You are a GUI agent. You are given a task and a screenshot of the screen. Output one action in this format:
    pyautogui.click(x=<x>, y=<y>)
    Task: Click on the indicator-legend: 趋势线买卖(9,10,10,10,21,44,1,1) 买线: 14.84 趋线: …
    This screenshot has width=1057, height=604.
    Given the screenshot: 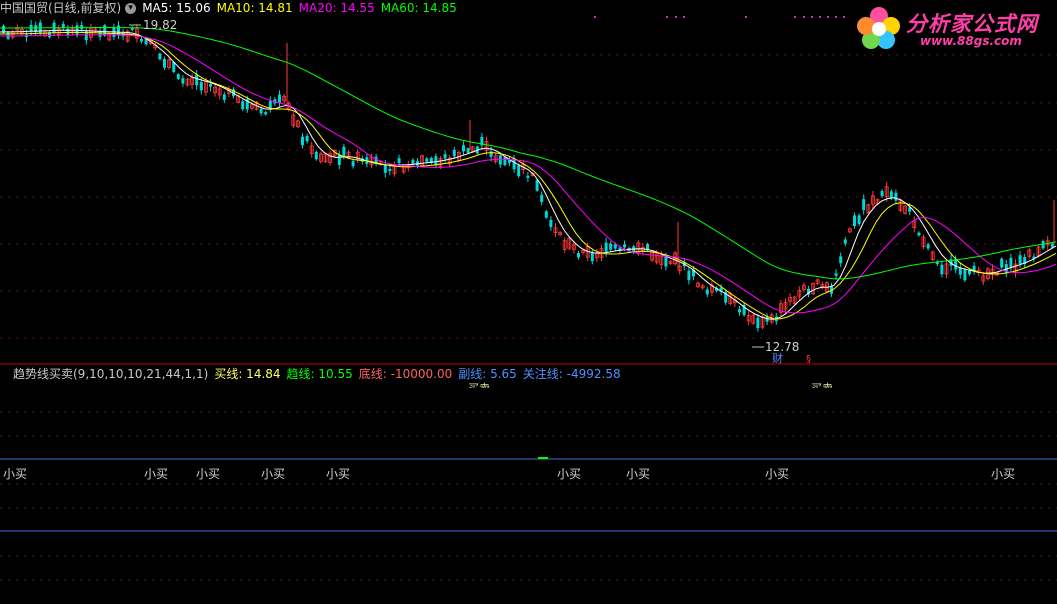 What is the action you would take?
    pyautogui.click(x=316, y=374)
    